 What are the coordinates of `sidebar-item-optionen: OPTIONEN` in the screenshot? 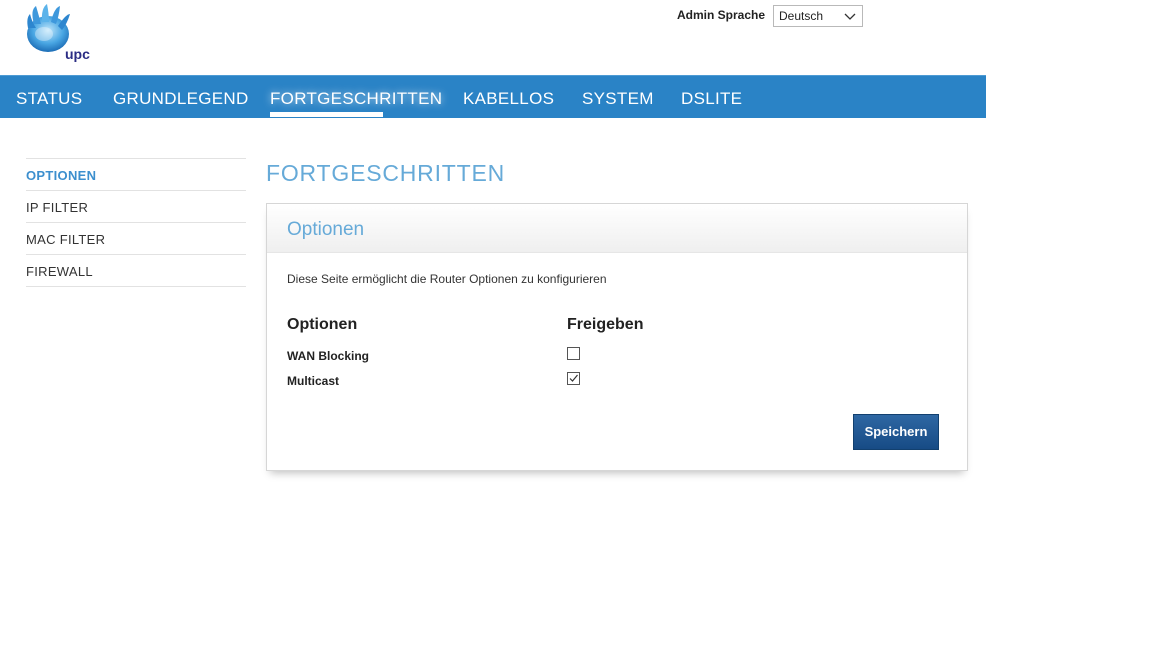 It's located at (136, 175).